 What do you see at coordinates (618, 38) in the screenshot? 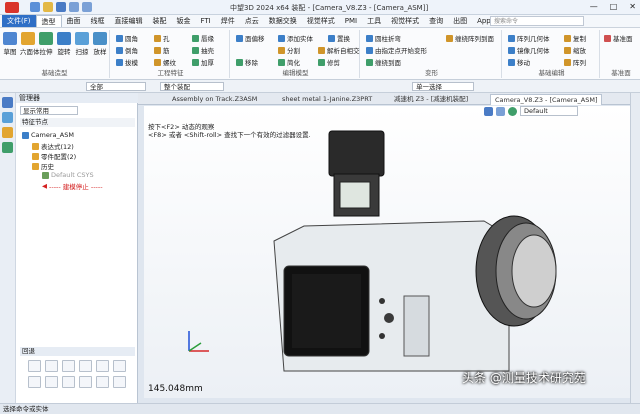
I see `datum-plane-button: 基准面` at bounding box center [618, 38].